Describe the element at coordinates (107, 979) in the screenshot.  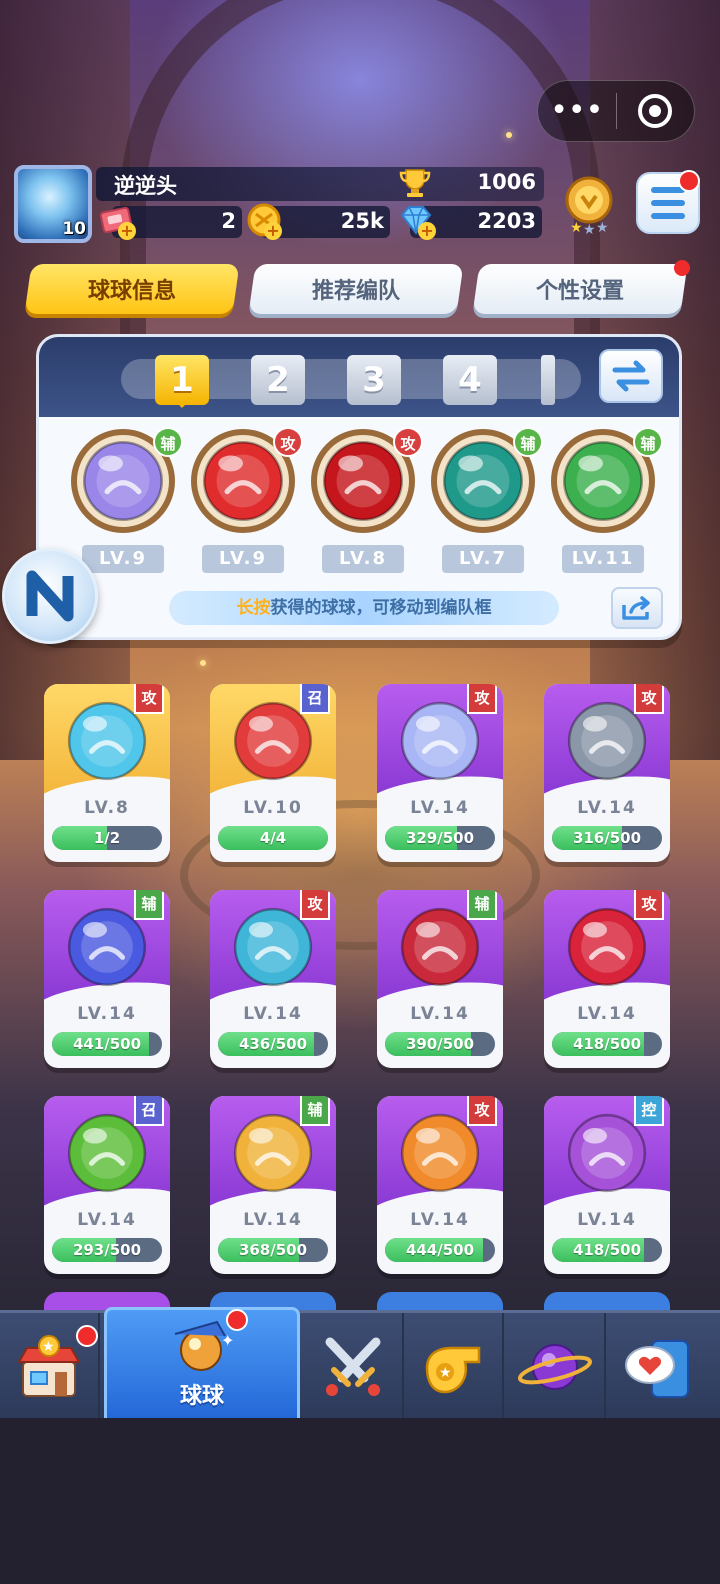
I see `ball-card: 辅 LV.14 441/500` at that location.